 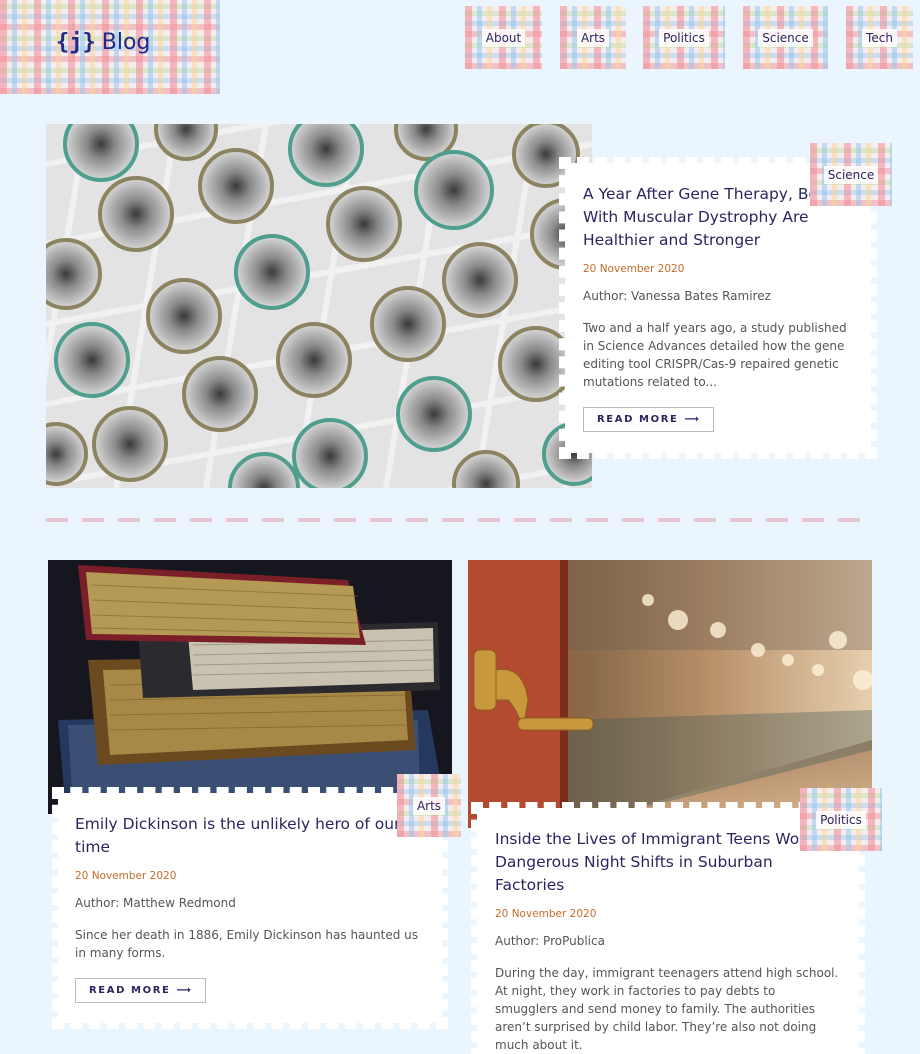 I want to click on nav-item-politics: Politics, so click(x=684, y=37).